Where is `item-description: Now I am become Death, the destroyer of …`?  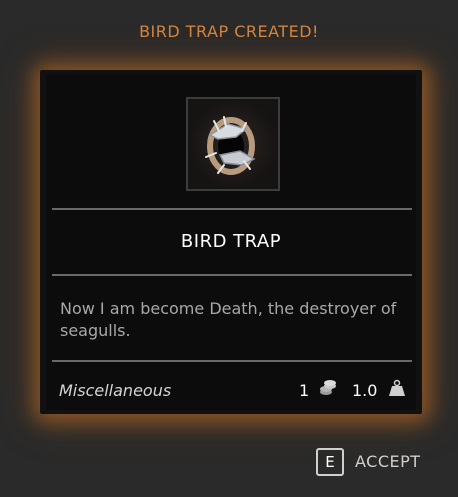
item-description: Now I am become Death, the destroyer of … is located at coordinates (228, 319).